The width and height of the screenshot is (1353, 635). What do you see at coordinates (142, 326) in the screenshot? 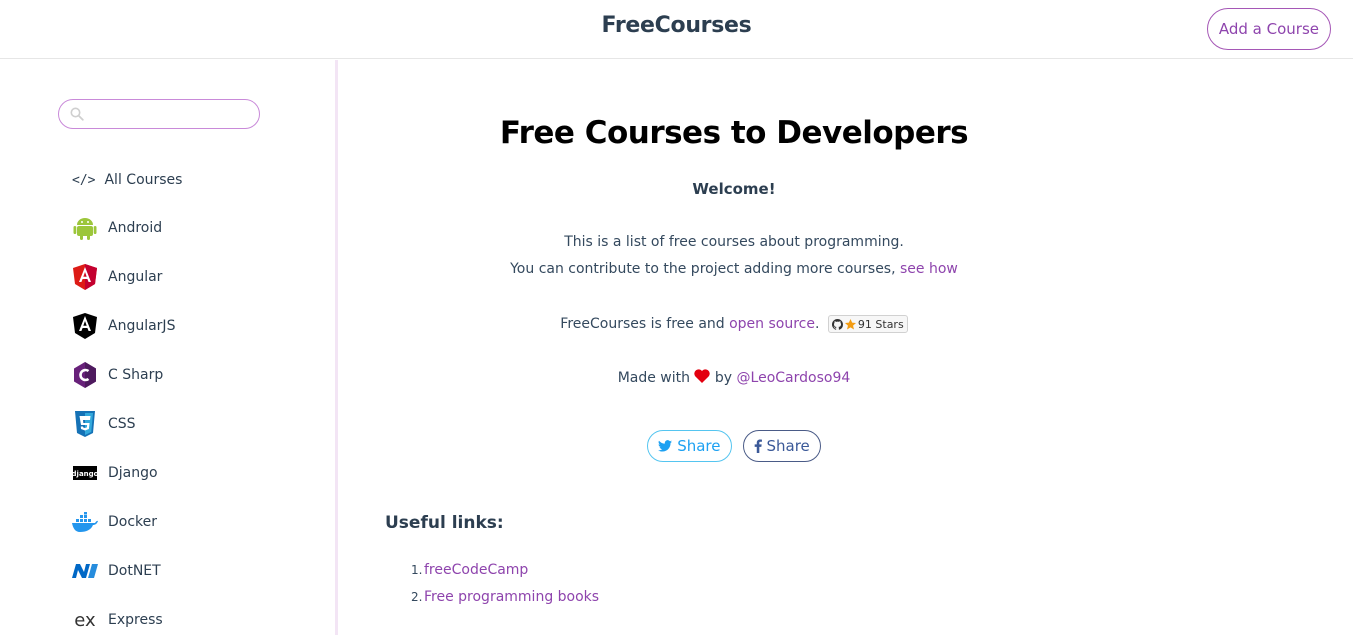
I see `sidebar-item-label: AngularJS` at bounding box center [142, 326].